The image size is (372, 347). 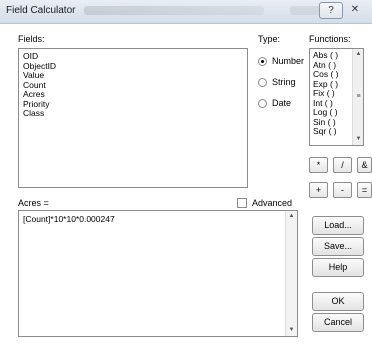 I want to click on title-bar: Field Calculator ? ✕, so click(x=186, y=12).